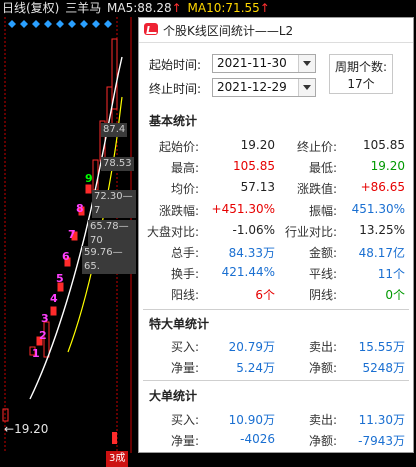 Image resolution: width=416 pixels, height=467 pixels. Describe the element at coordinates (381, 253) in the screenshot. I see `stat-value: 48.17亿` at that location.